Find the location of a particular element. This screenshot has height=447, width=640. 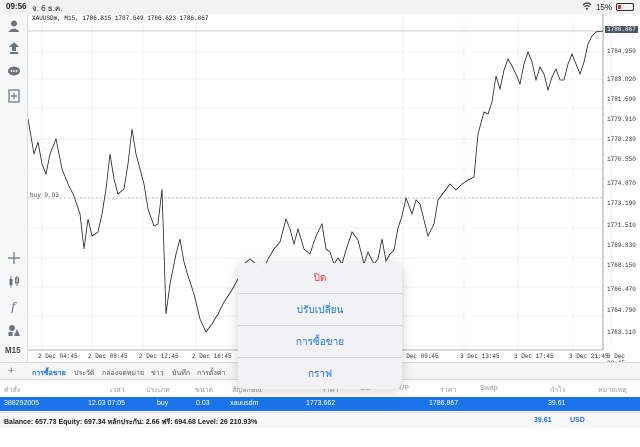

total-profit: 39.61 is located at coordinates (543, 420).